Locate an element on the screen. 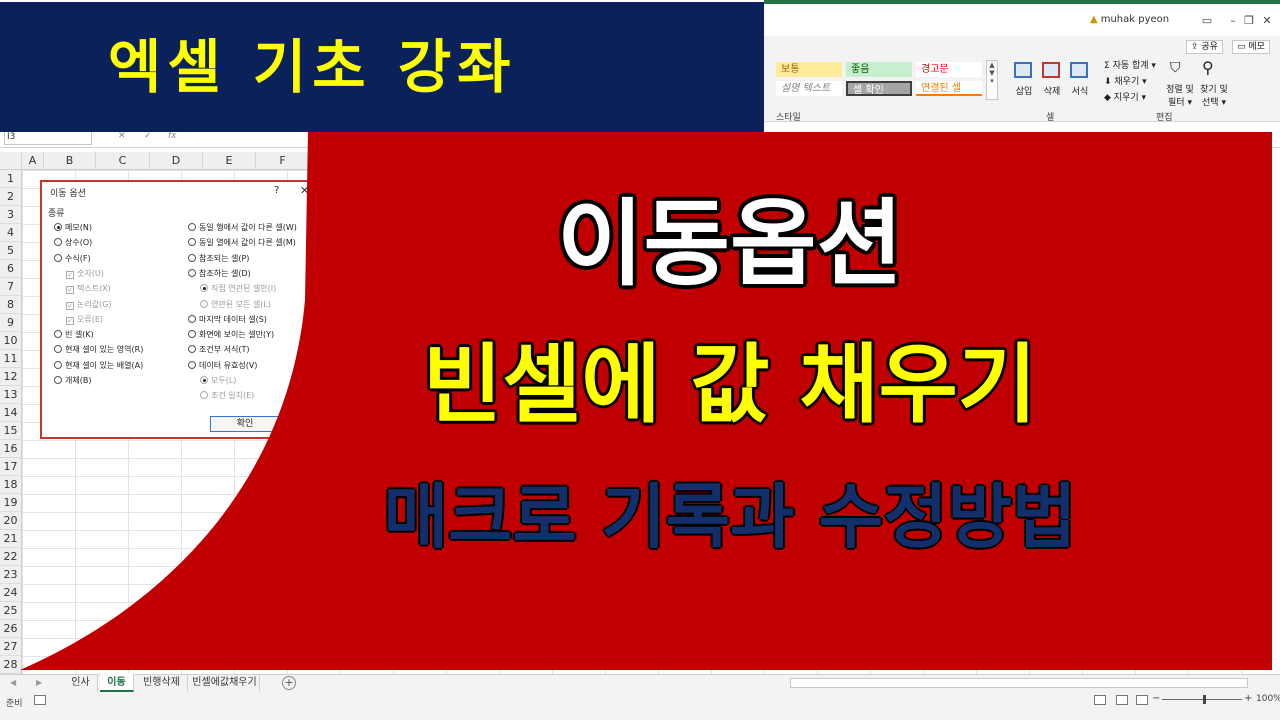 The image size is (1280, 720). thumbnail-title-line-1: 이동옵션 is located at coordinates (730, 244).